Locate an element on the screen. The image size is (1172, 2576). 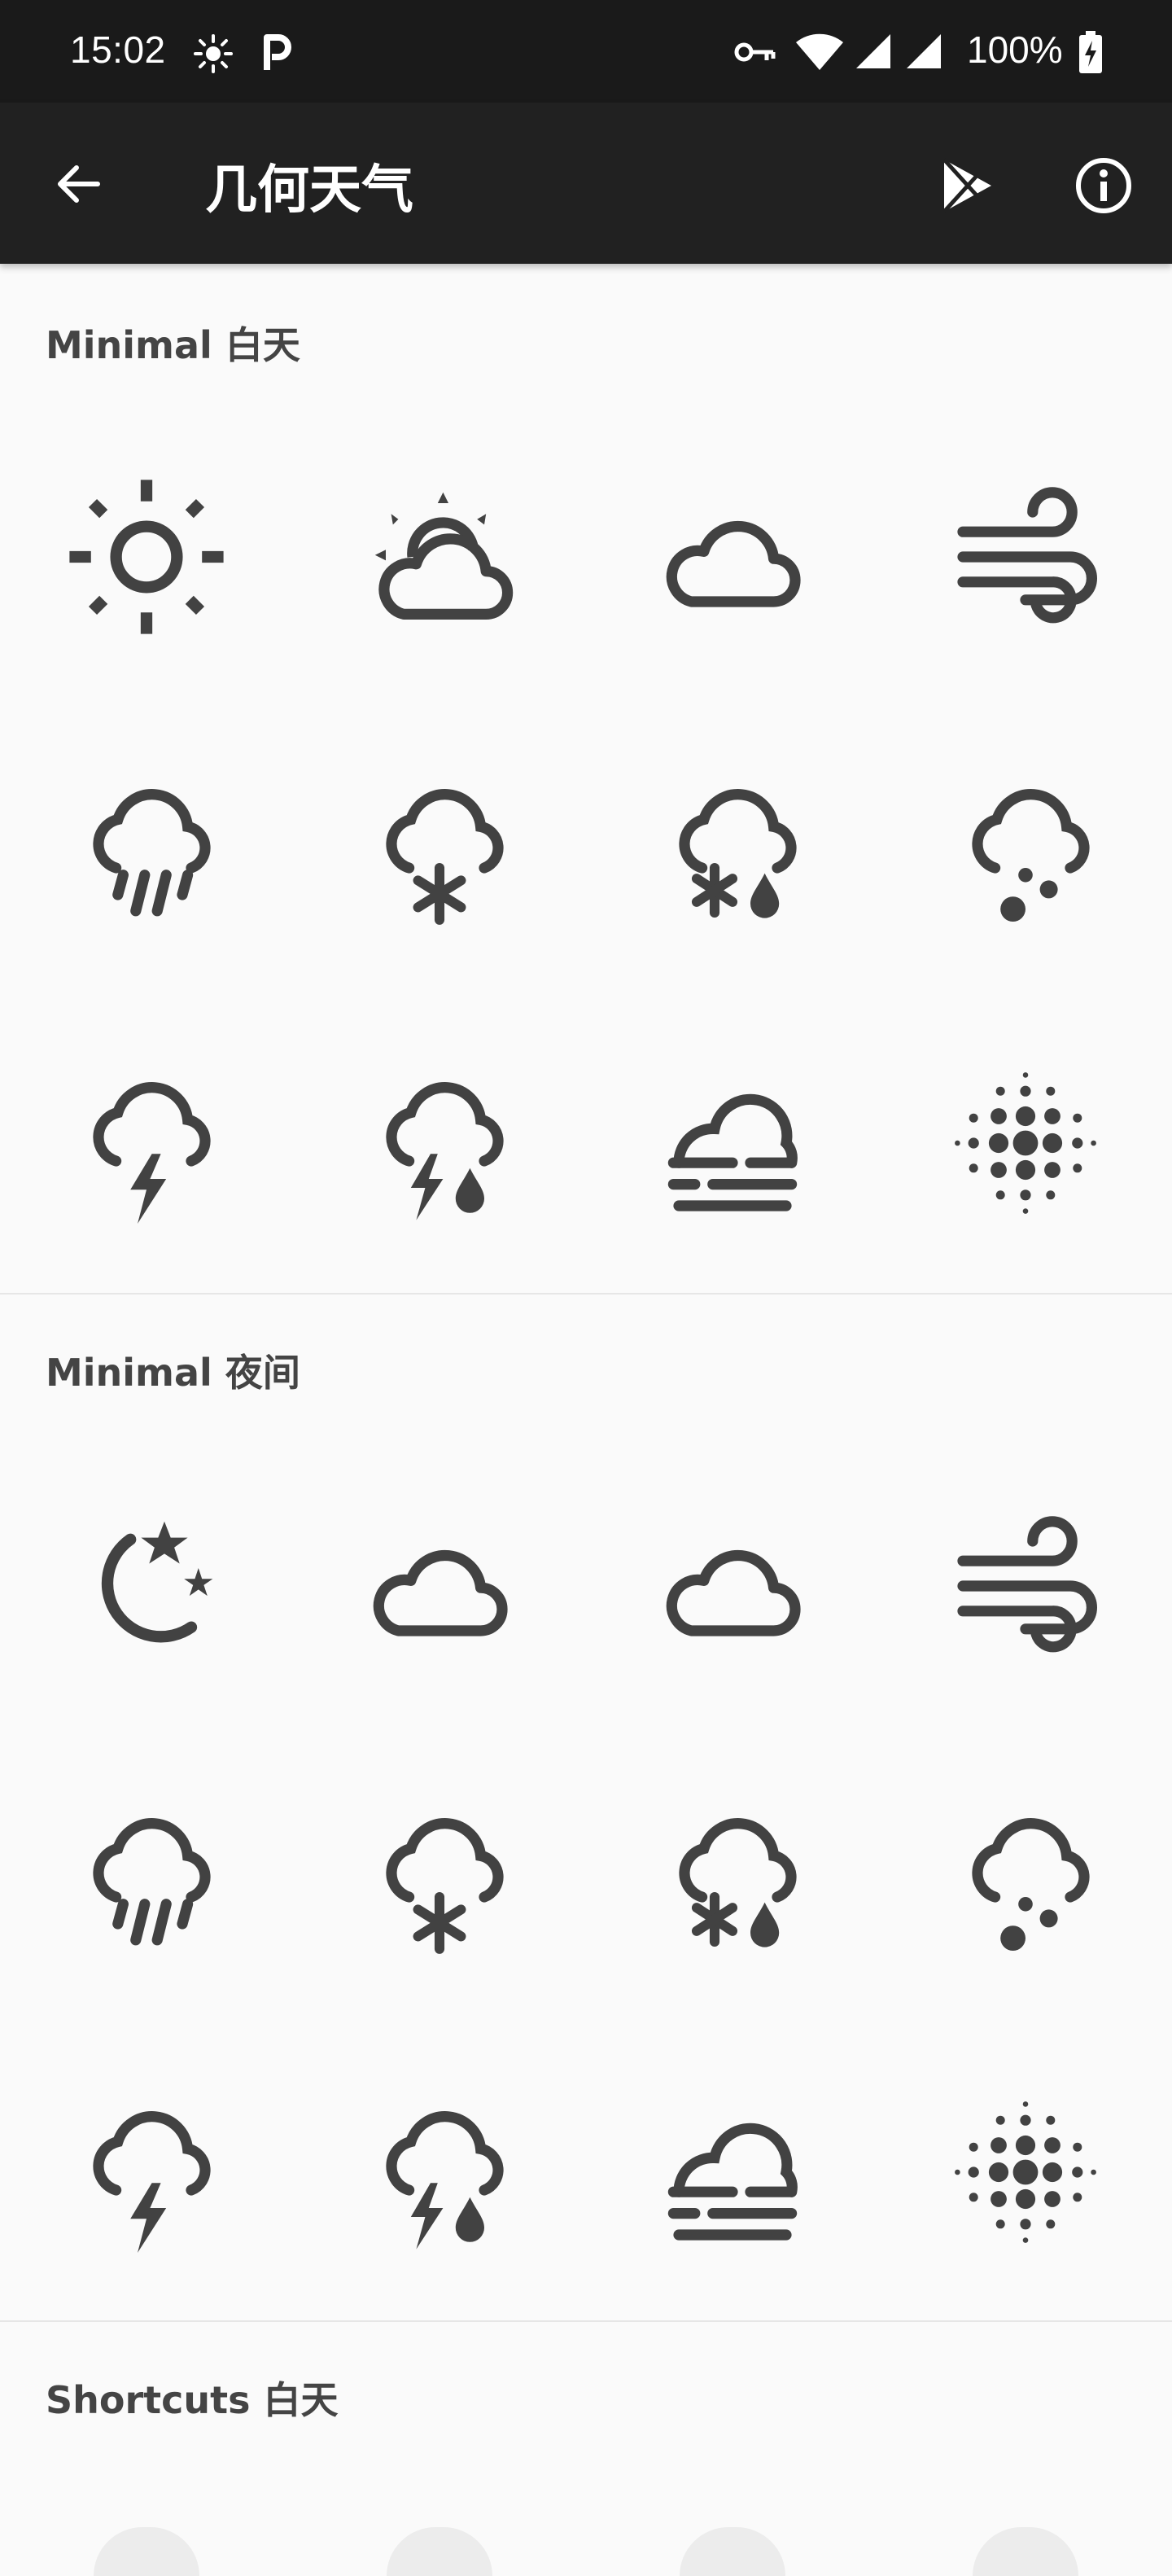
partly-cloudy-night-icon is located at coordinates (439, 1586).